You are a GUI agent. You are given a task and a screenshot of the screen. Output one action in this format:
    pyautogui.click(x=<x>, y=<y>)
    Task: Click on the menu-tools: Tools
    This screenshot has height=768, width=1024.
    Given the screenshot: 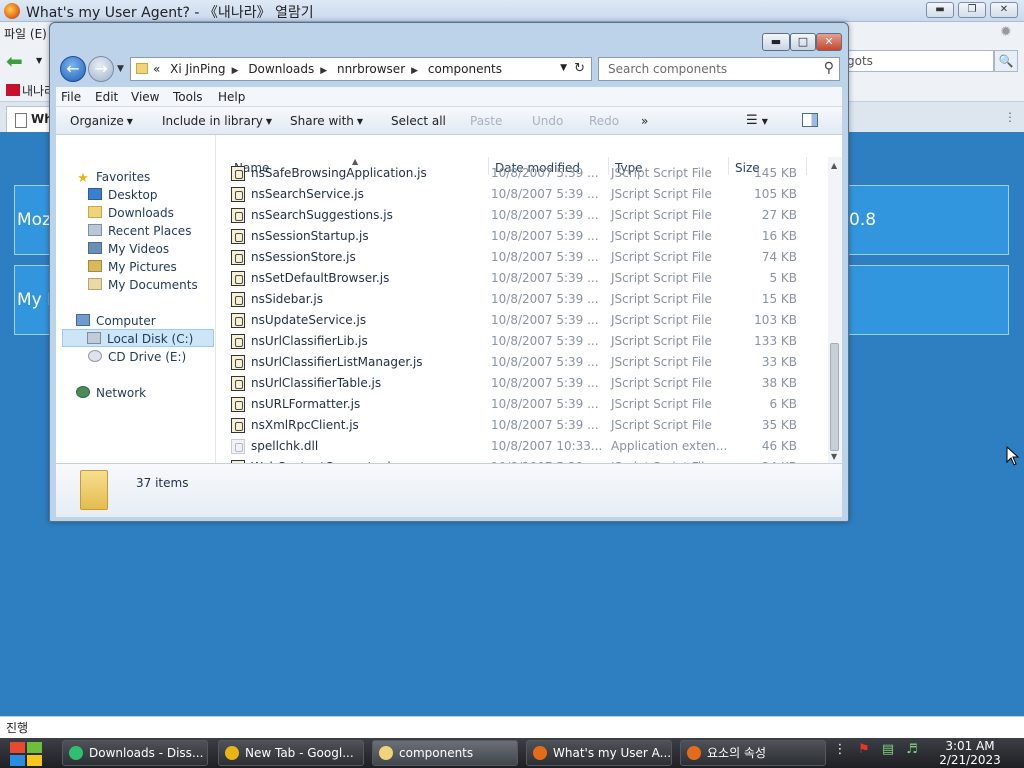 What is the action you would take?
    pyautogui.click(x=188, y=97)
    